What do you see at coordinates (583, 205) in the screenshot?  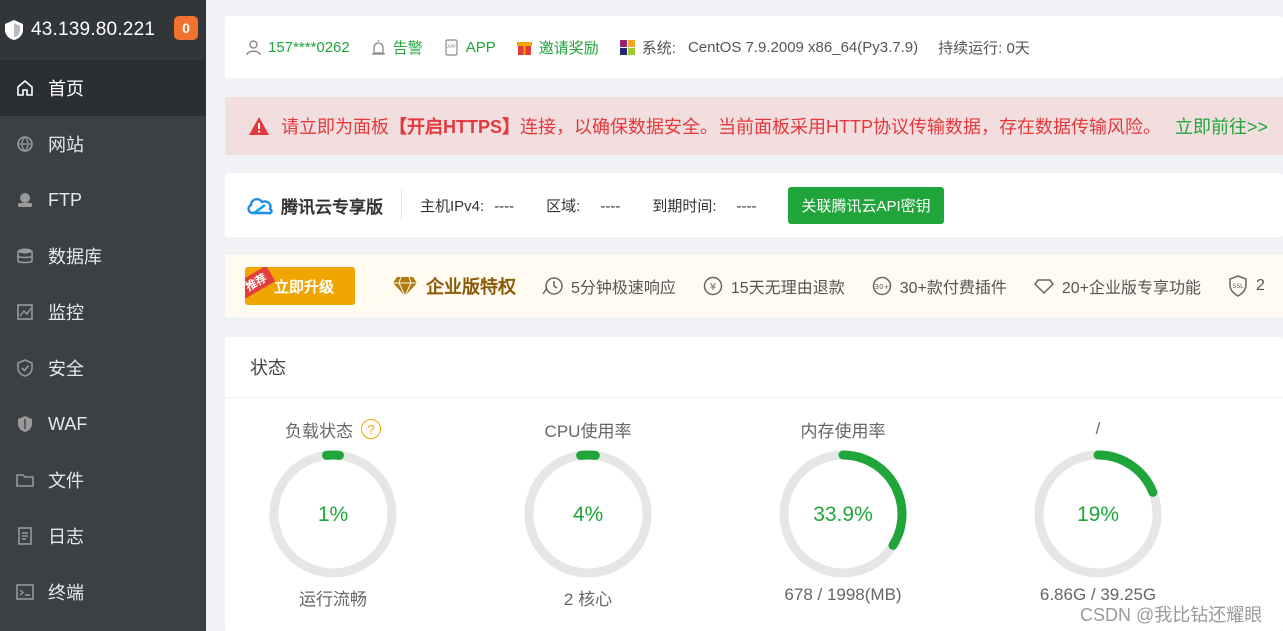 I see `region-field: 区域: ----` at bounding box center [583, 205].